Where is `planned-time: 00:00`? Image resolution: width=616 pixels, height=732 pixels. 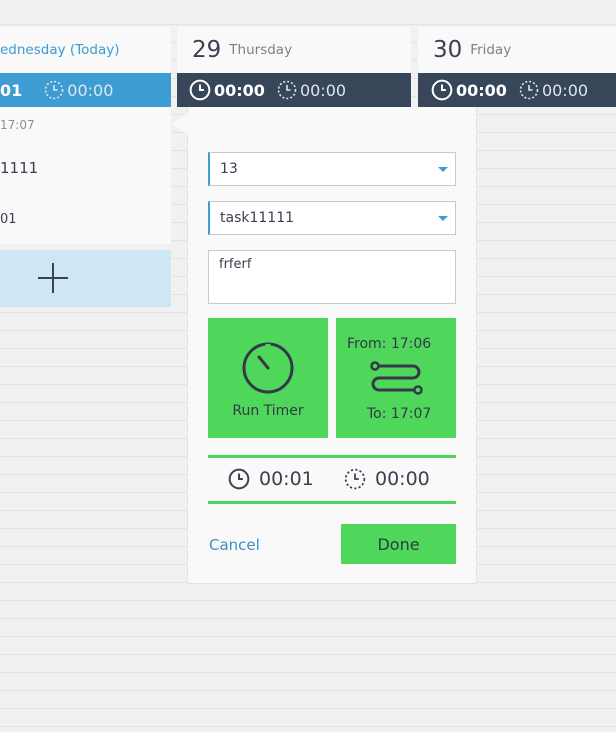 planned-time: 00:00 is located at coordinates (387, 479).